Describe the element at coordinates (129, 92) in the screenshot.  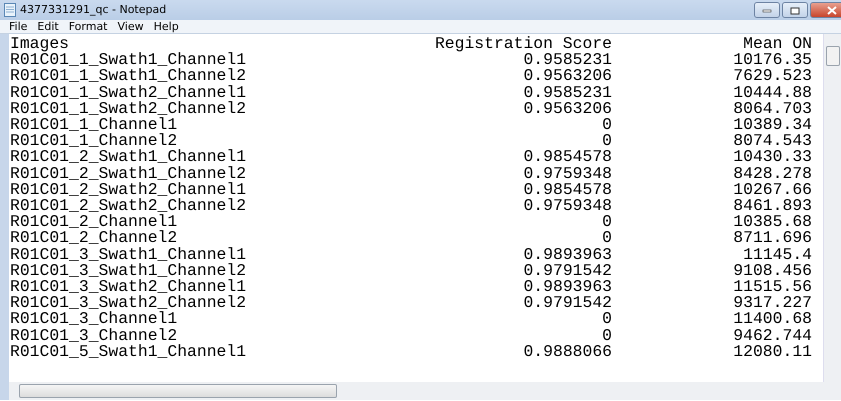
I see `table-cell-text: R01C01_1_Swath2_Channel1` at that location.